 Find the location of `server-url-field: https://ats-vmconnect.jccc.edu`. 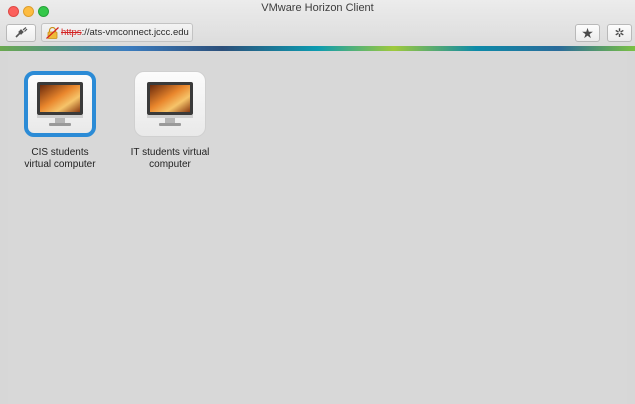

server-url-field: https://ats-vmconnect.jccc.edu is located at coordinates (117, 32).